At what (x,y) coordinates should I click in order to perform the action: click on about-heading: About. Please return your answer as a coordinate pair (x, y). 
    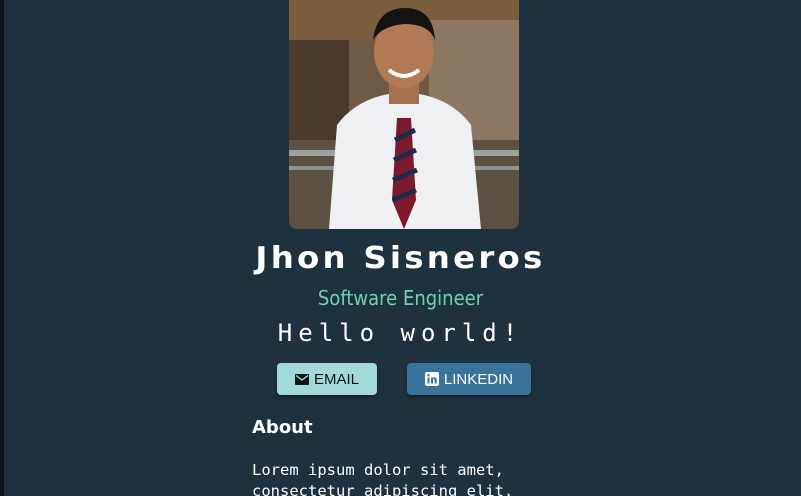
    Looking at the image, I should click on (282, 427).